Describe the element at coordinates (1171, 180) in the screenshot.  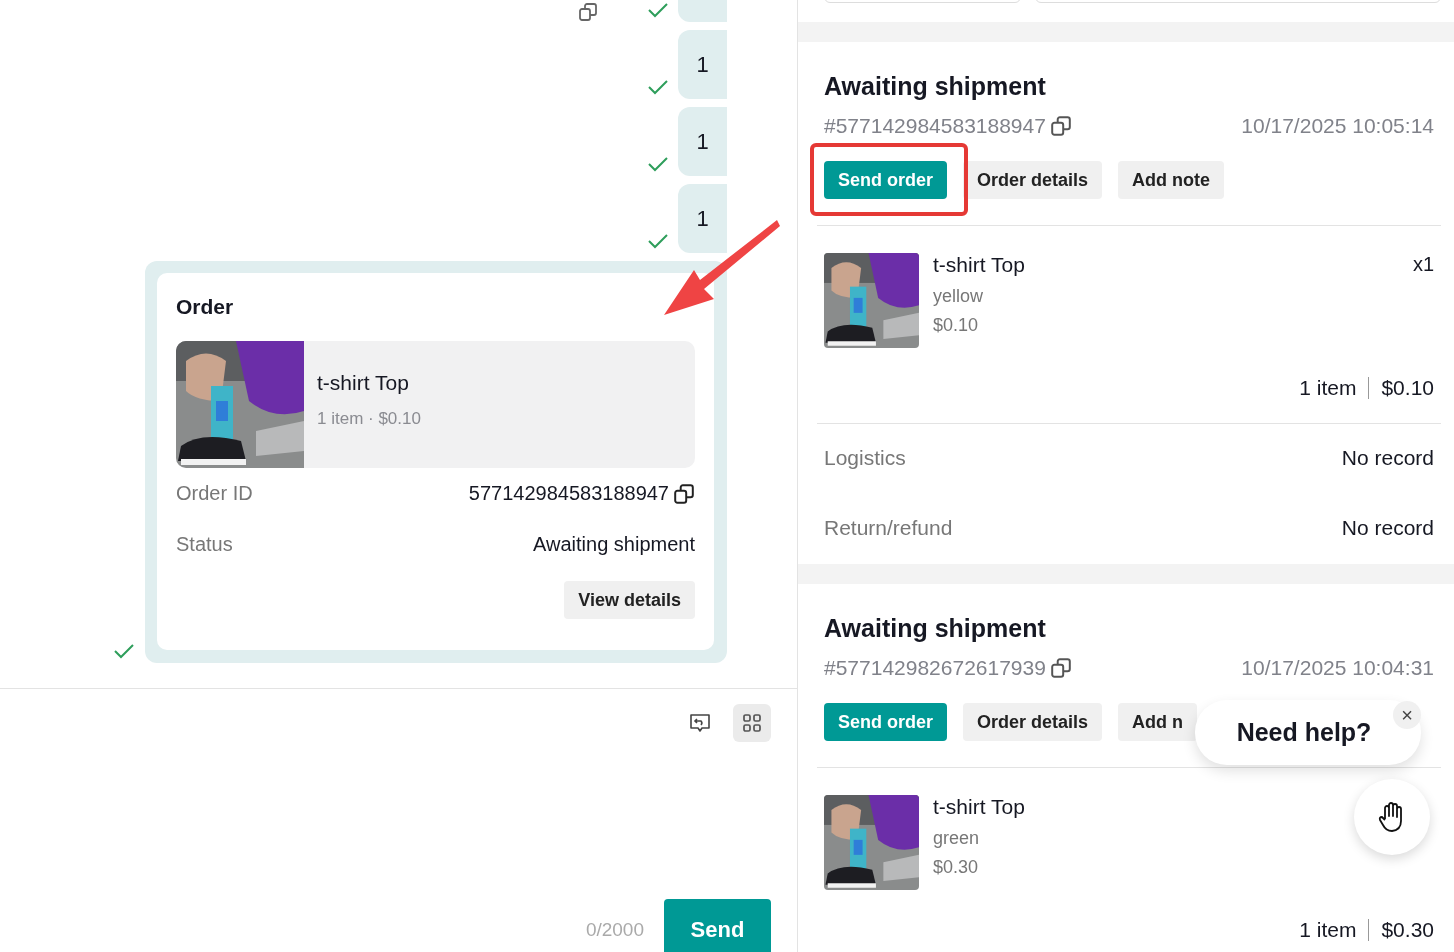
I see `order-action-button: Add note` at that location.